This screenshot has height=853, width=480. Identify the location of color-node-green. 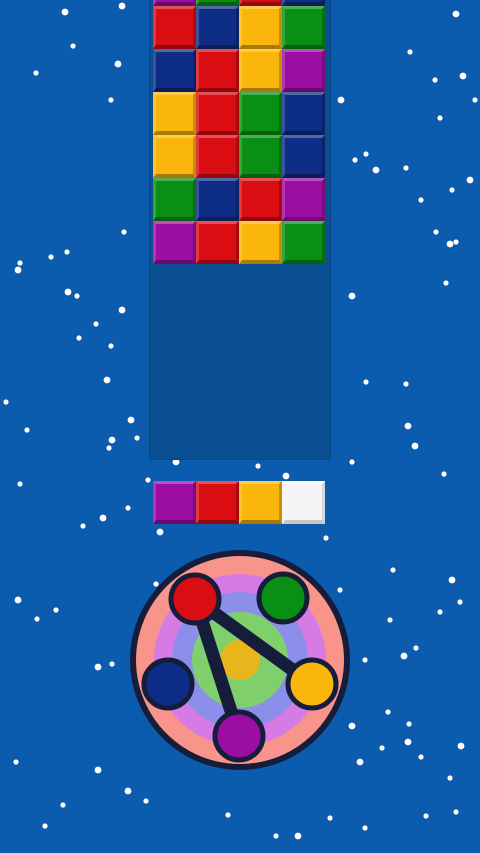
(283, 598).